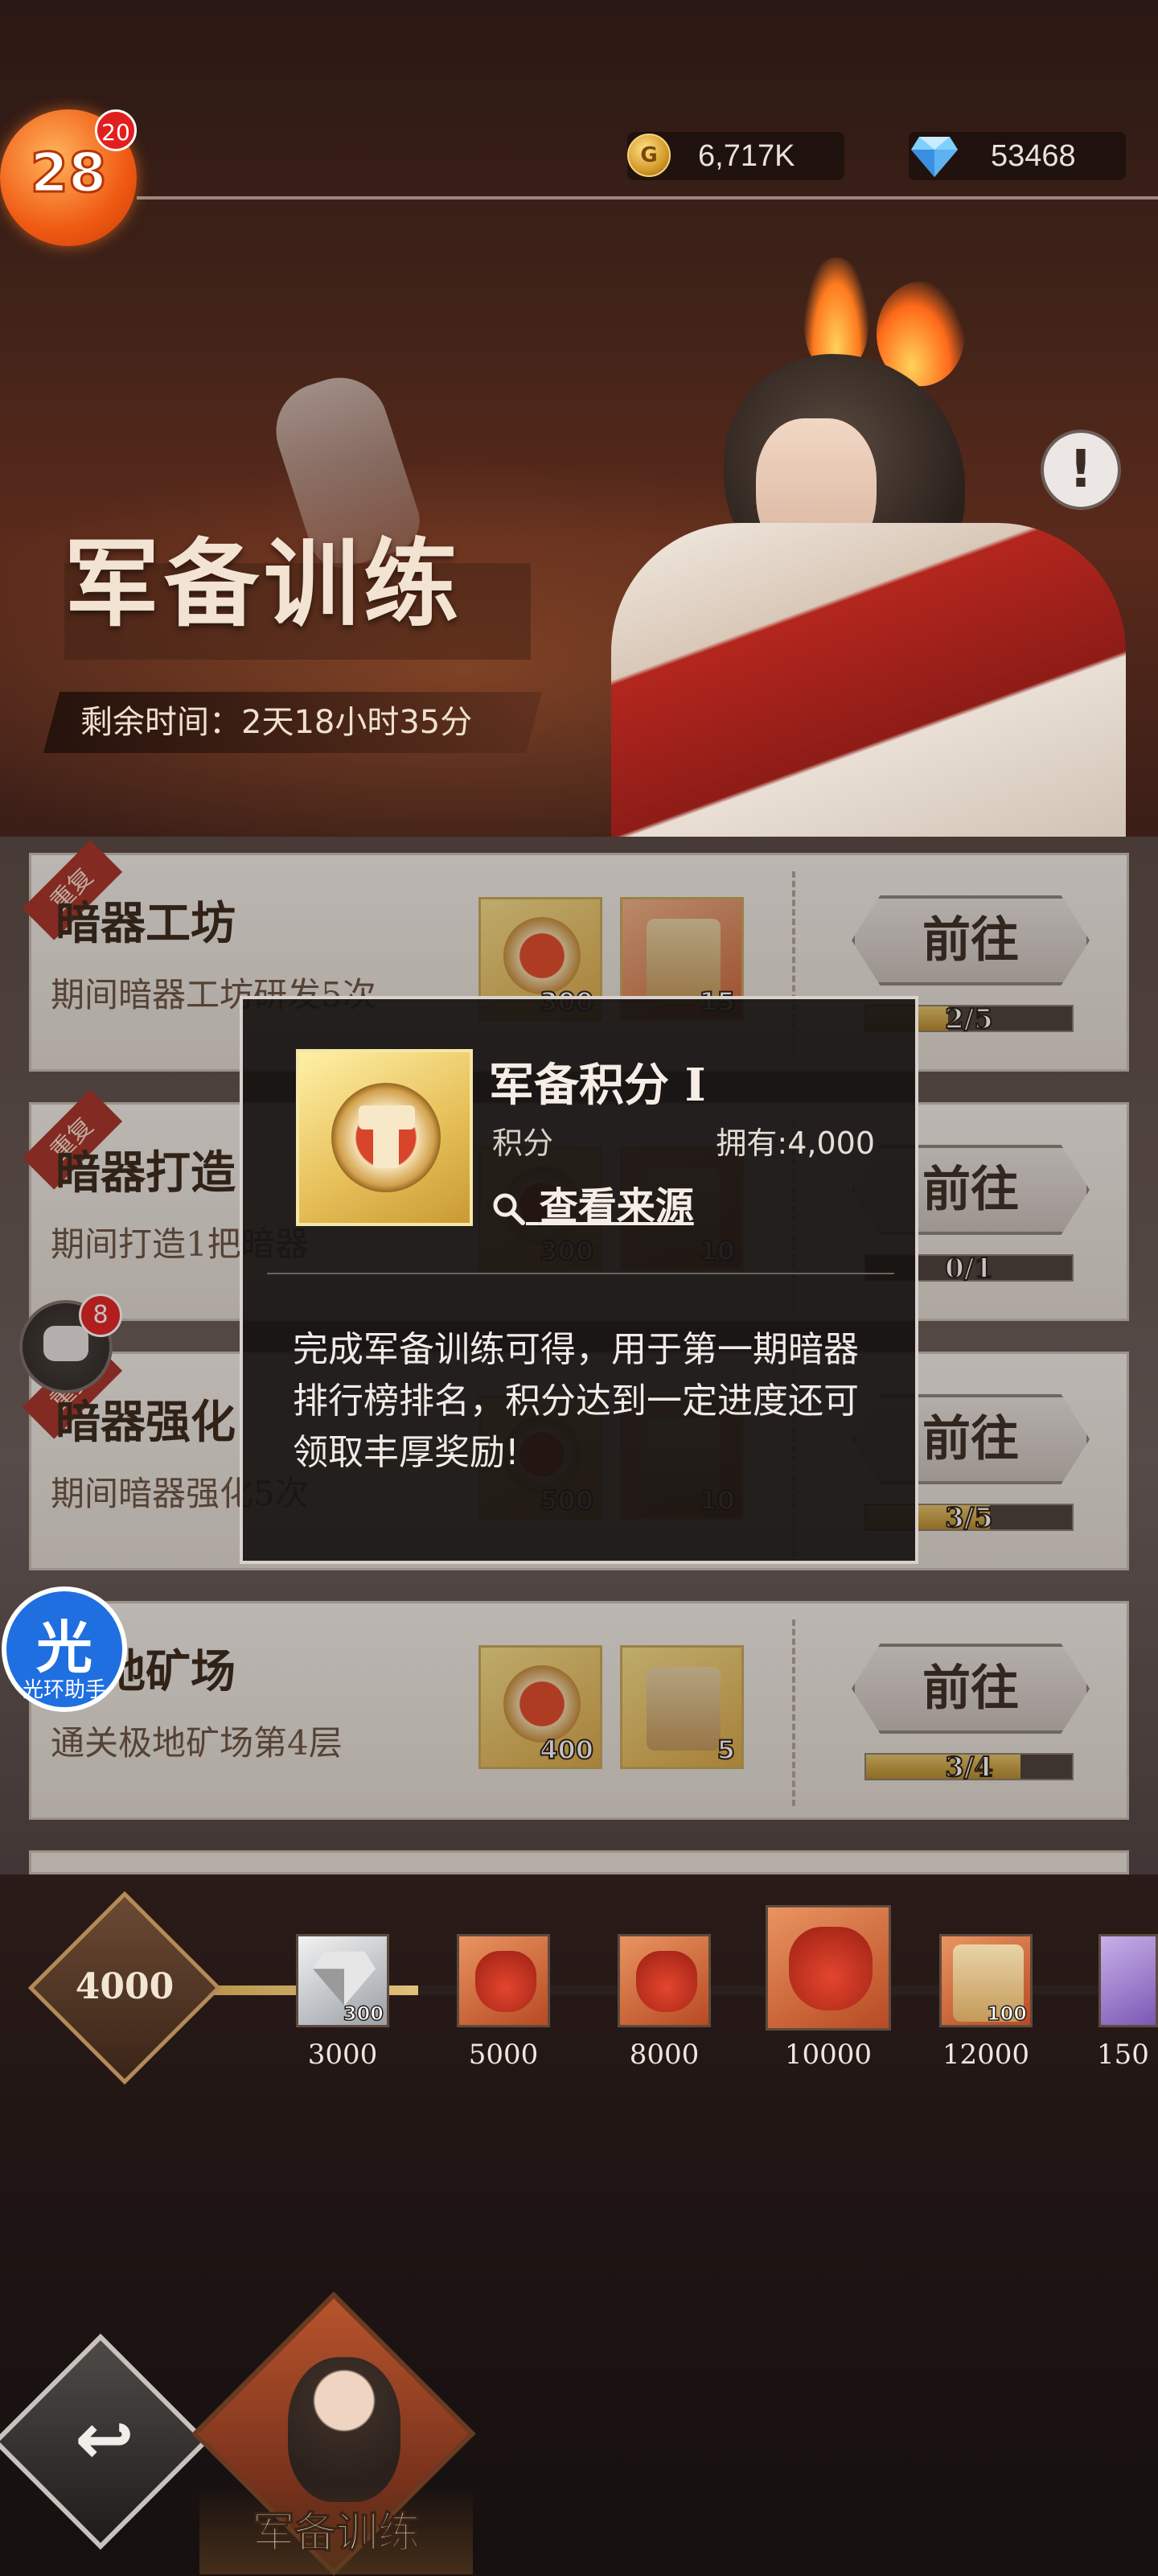 The image size is (1158, 2576). Describe the element at coordinates (363, 2014) in the screenshot. I see `milestone-count: 300` at that location.